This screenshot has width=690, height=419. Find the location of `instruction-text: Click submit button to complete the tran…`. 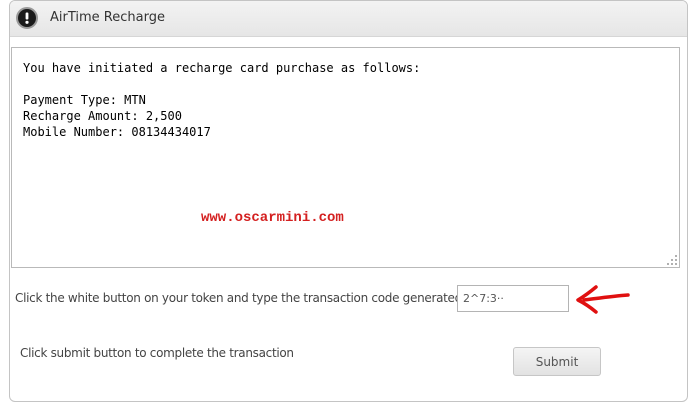

instruction-text: Click submit button to complete the tran… is located at coordinates (157, 353).